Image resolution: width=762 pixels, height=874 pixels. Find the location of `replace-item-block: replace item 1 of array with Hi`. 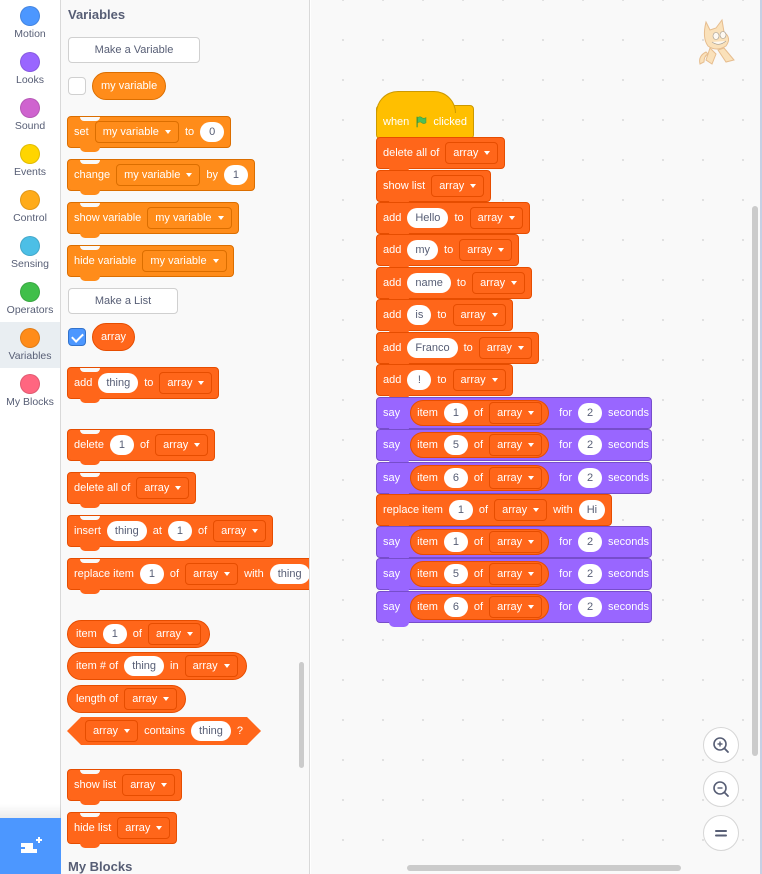

replace-item-block: replace item 1 of array with Hi is located at coordinates (494, 512).